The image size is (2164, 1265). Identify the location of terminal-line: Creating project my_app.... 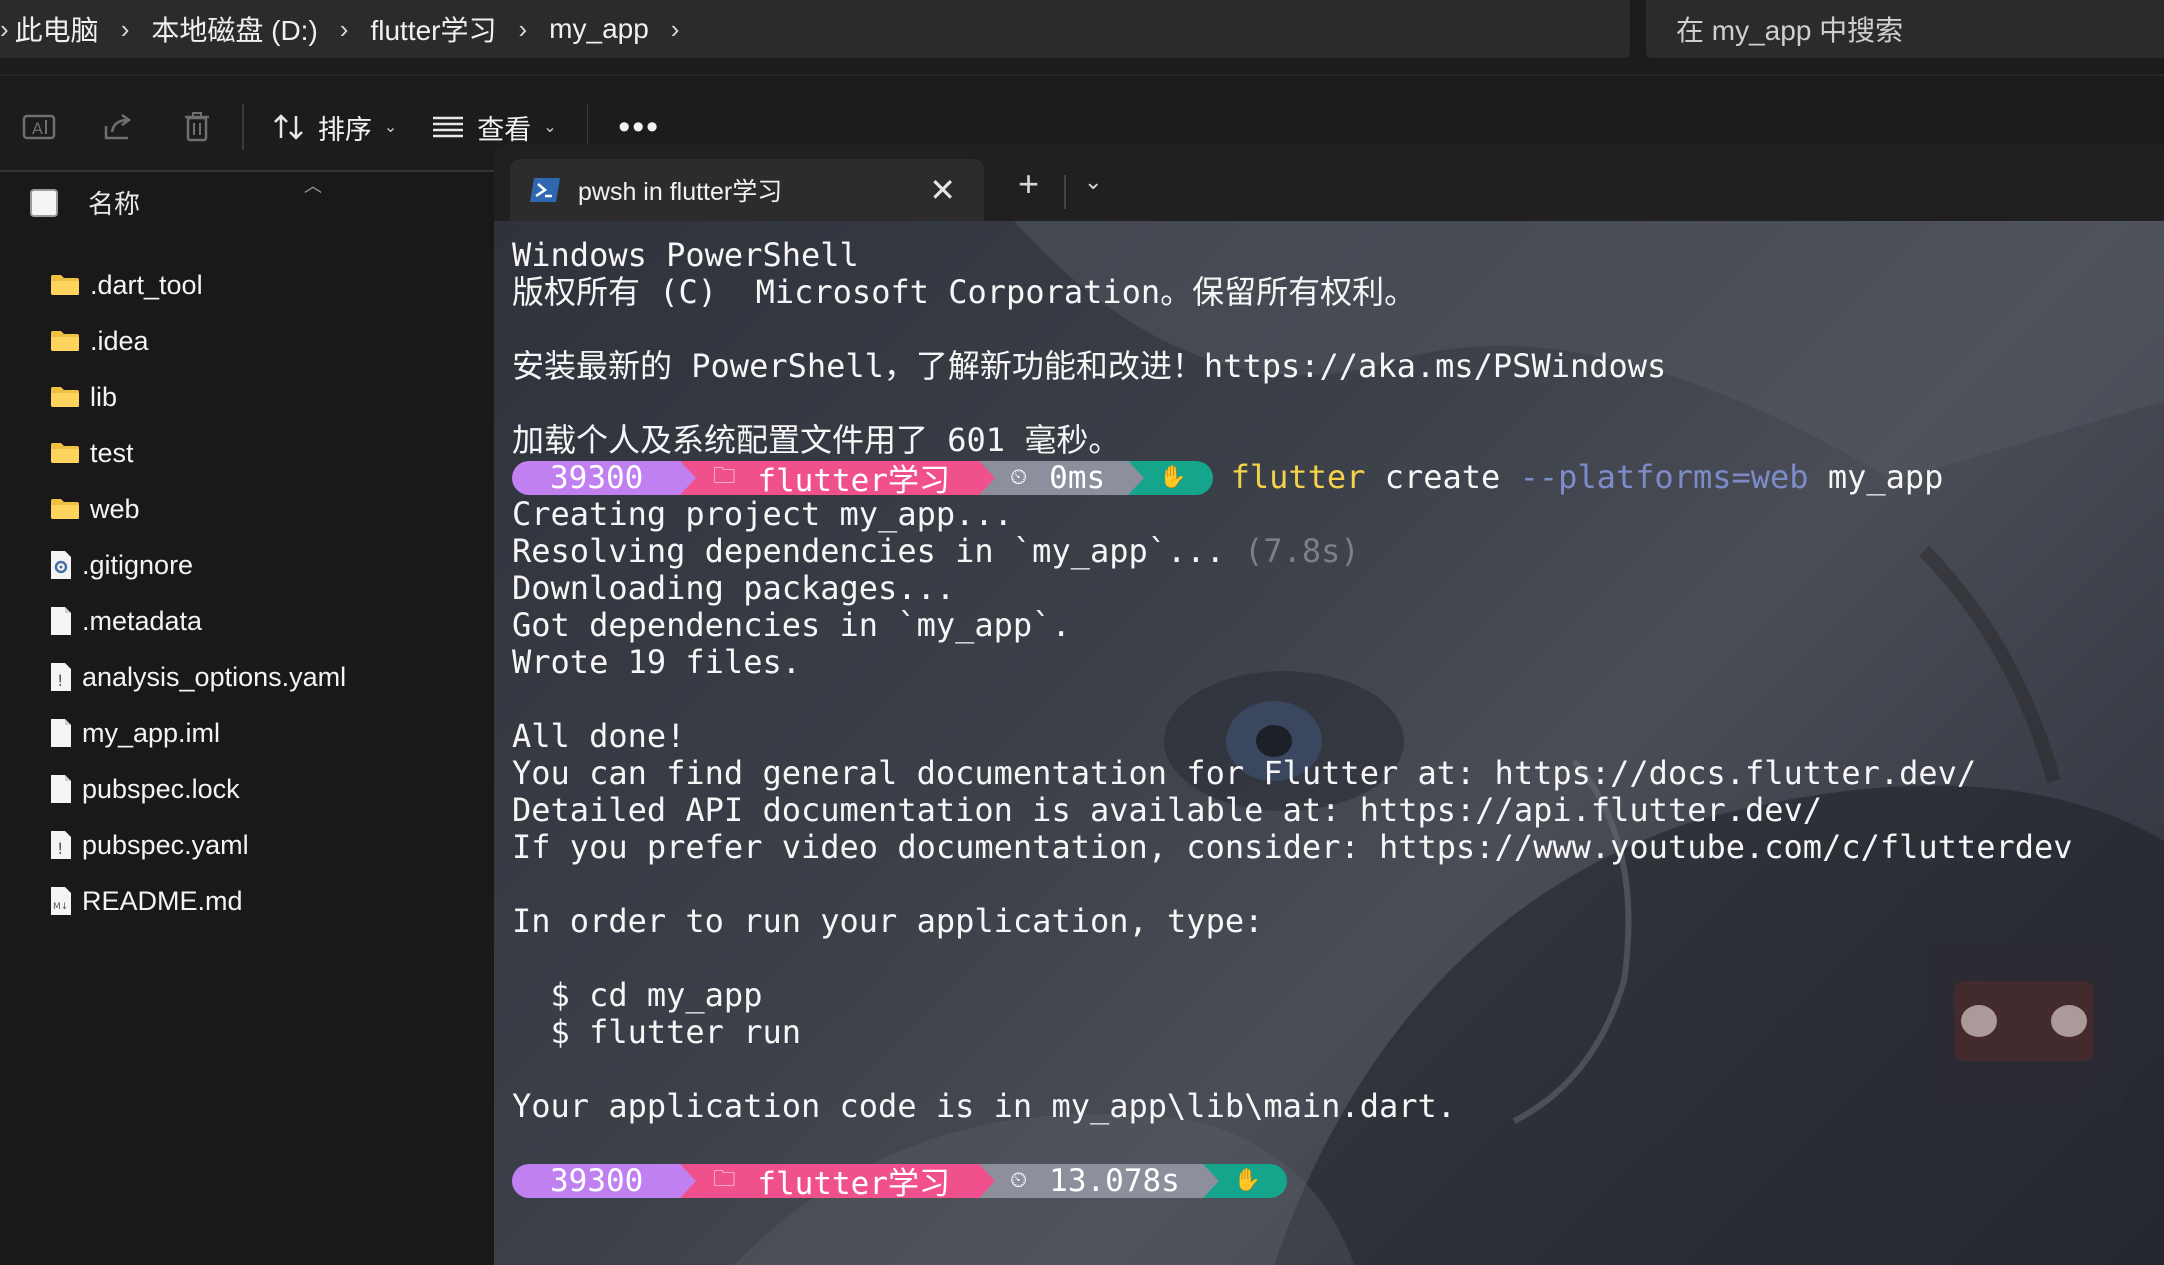
(762, 514).